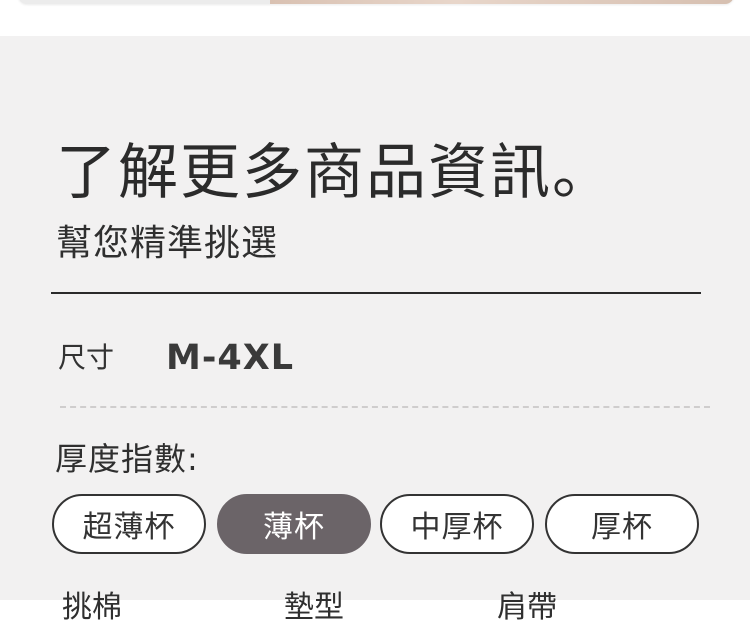 The image size is (750, 628). What do you see at coordinates (335, 173) in the screenshot?
I see `page-title: 了解更多商品資訊。` at bounding box center [335, 173].